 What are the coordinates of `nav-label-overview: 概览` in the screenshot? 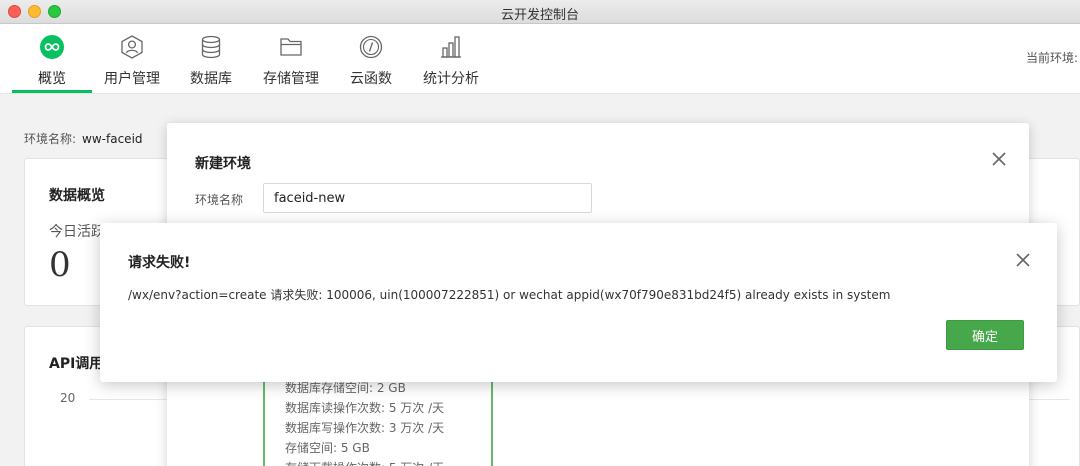 It's located at (52, 79).